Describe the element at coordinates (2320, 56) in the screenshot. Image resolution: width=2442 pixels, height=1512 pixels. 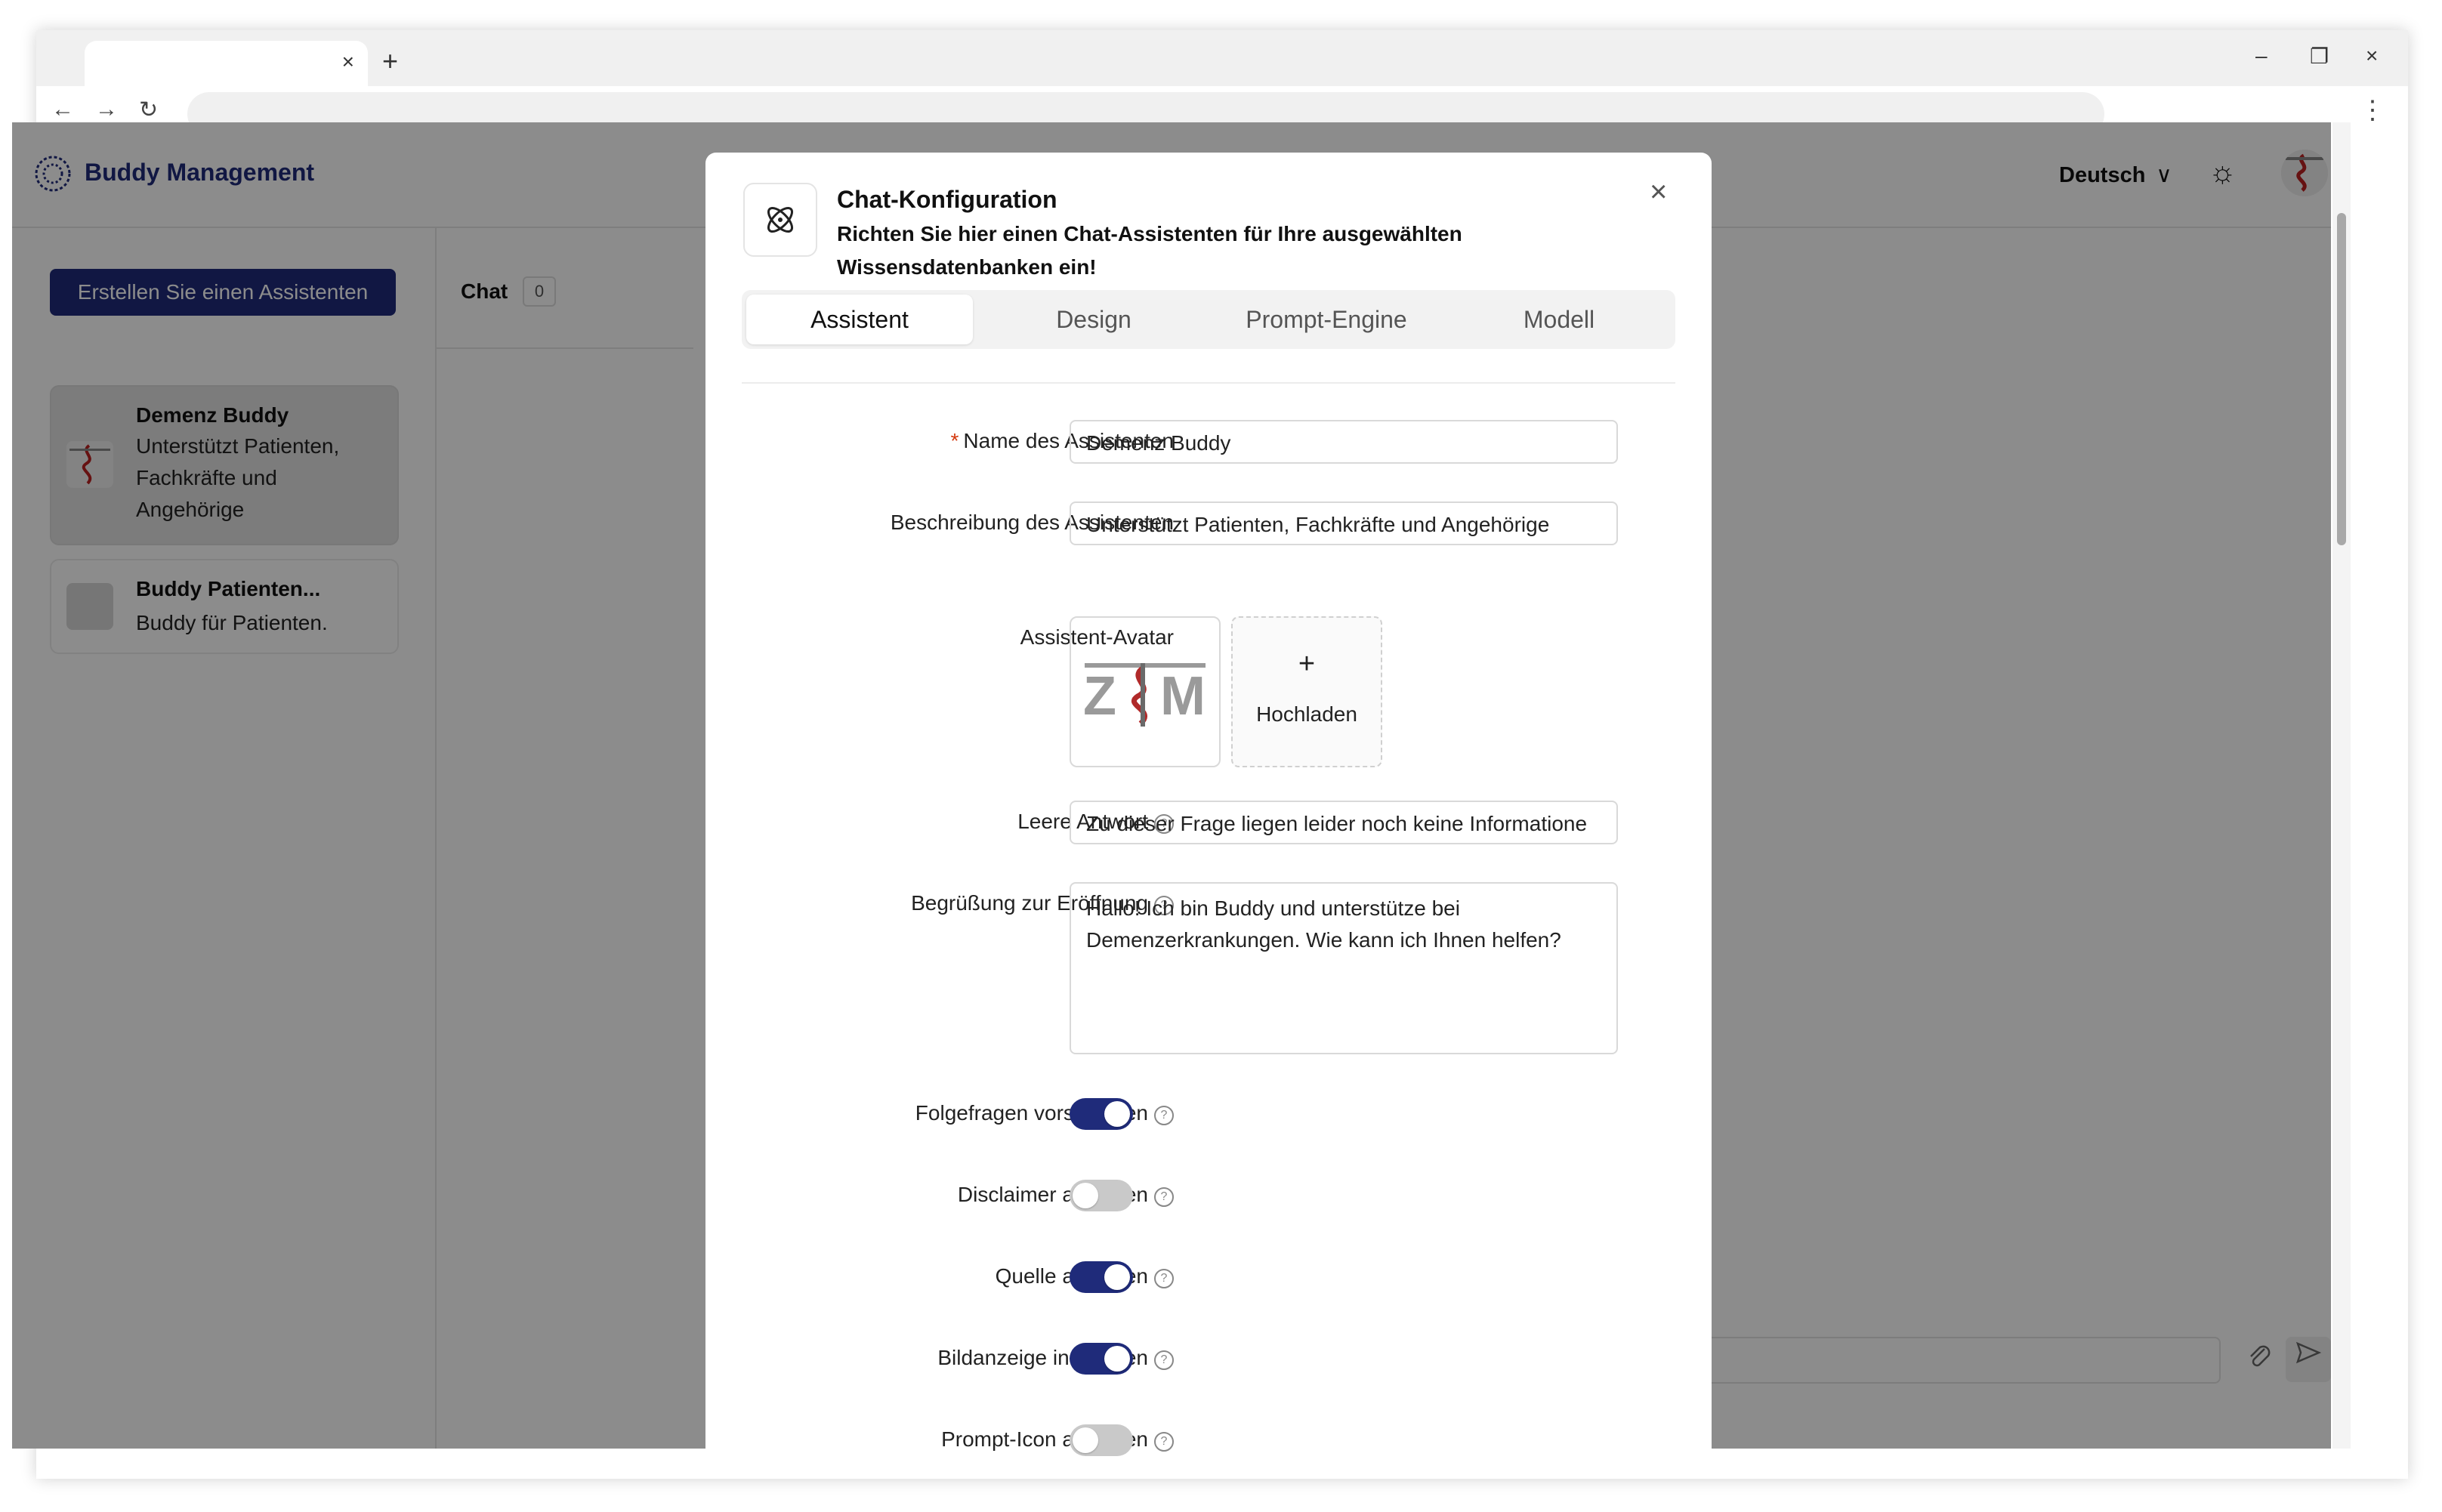
I see `restore-icon: ❐` at that location.